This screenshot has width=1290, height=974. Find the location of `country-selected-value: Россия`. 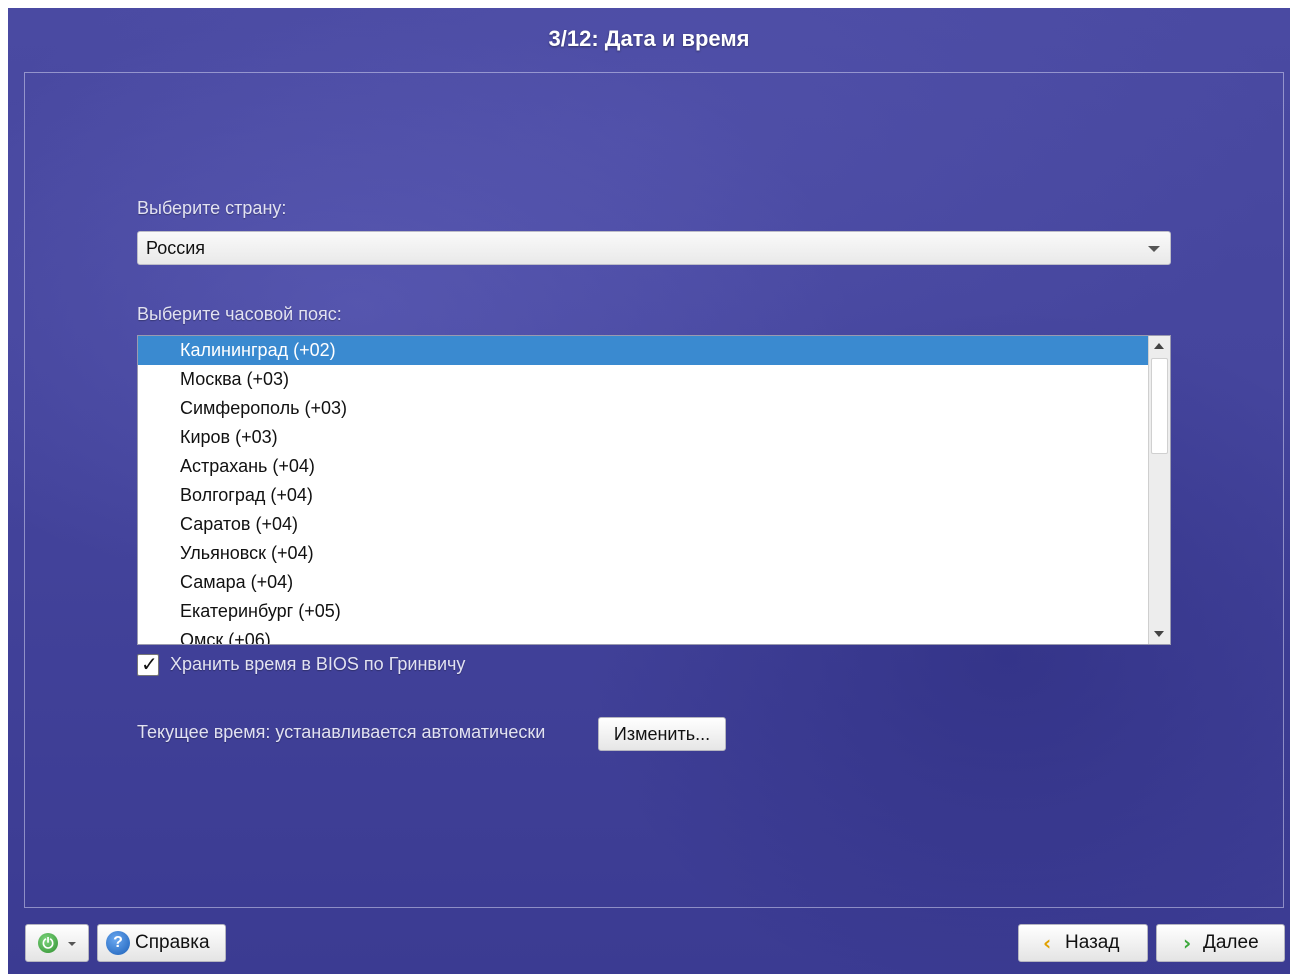

country-selected-value: Россия is located at coordinates (176, 248).